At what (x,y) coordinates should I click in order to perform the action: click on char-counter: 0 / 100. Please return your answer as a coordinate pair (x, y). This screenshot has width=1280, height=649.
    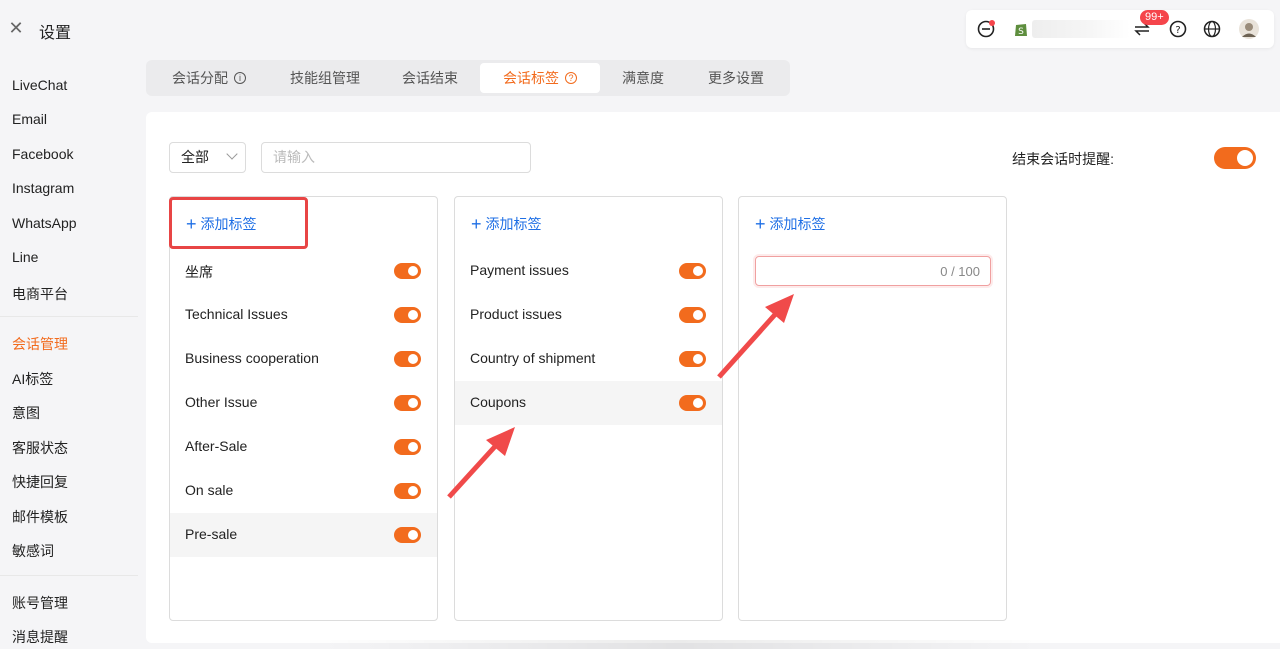
    Looking at the image, I should click on (960, 271).